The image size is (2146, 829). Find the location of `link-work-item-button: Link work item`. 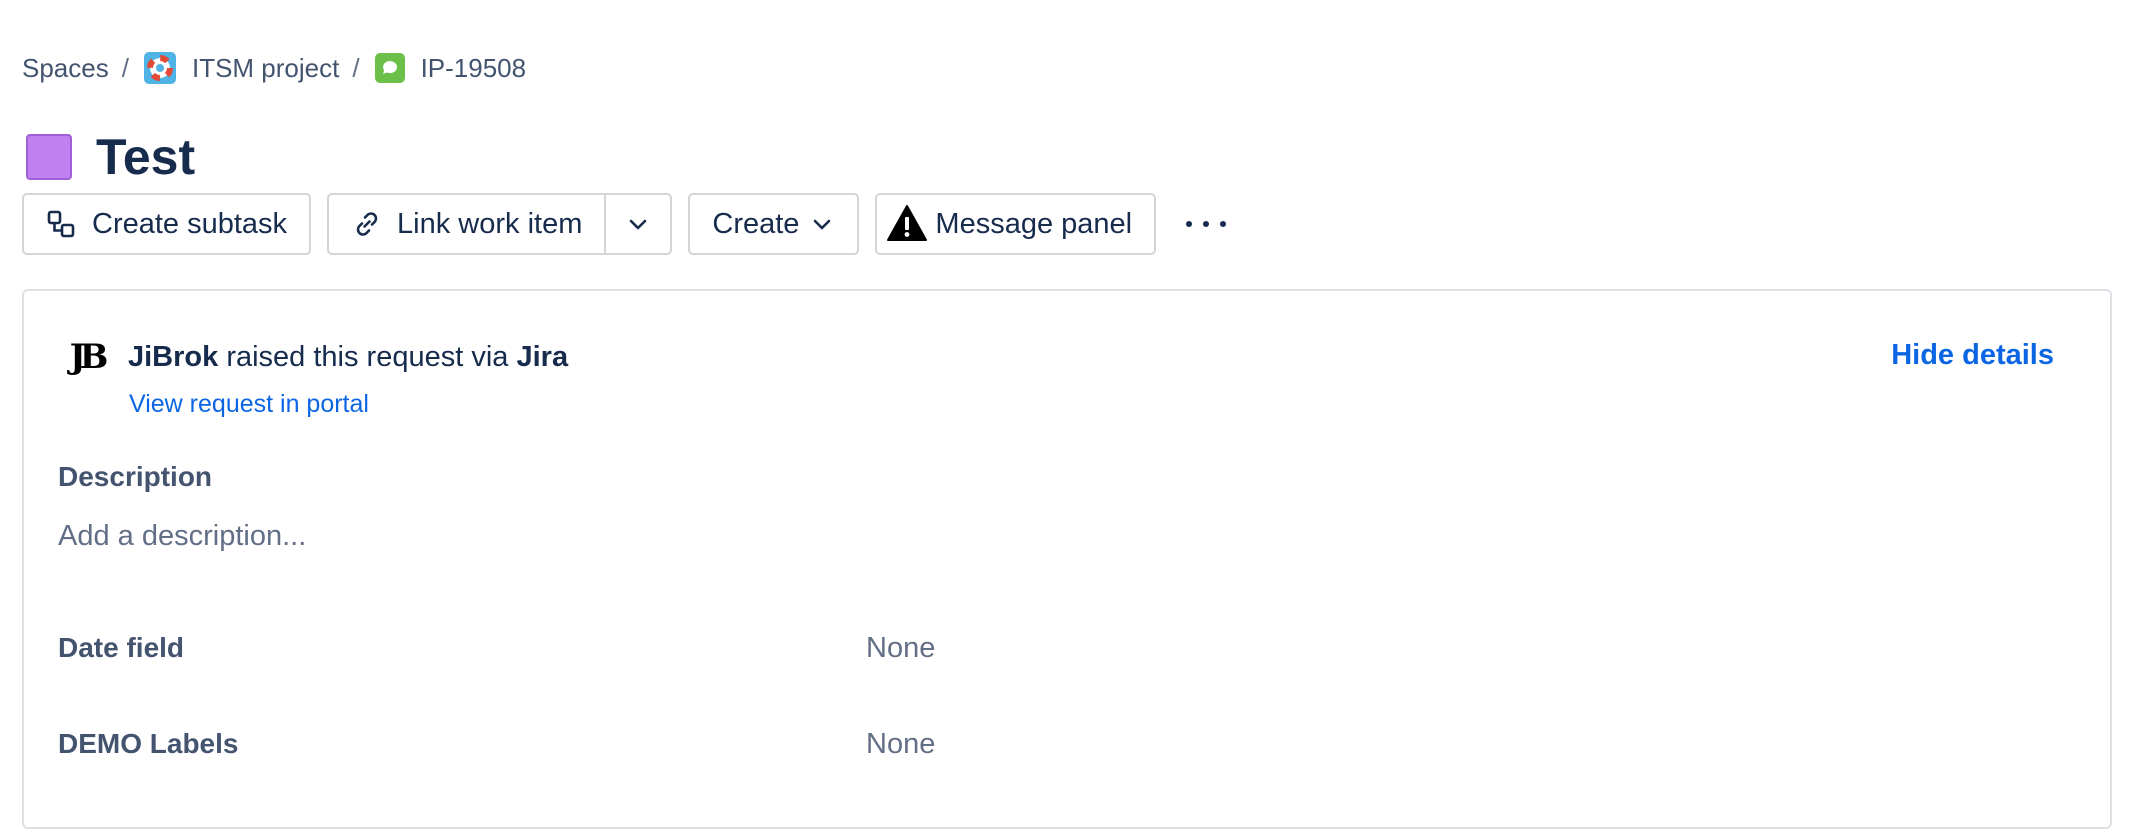

link-work-item-button: Link work item is located at coordinates (466, 224).